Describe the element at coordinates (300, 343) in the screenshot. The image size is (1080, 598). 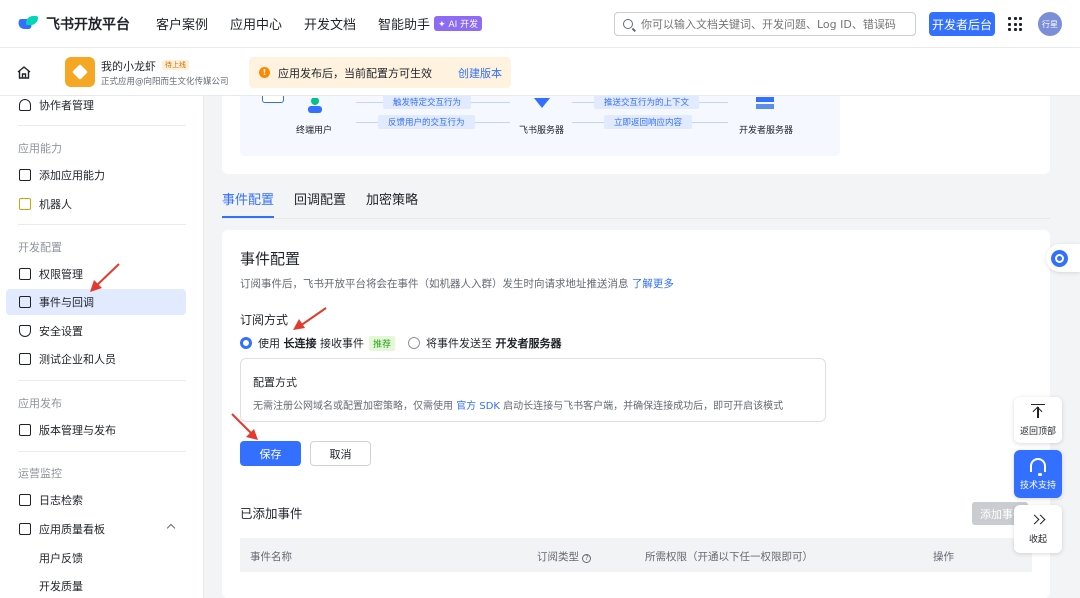
I see `option-bold-text: 长连接` at that location.